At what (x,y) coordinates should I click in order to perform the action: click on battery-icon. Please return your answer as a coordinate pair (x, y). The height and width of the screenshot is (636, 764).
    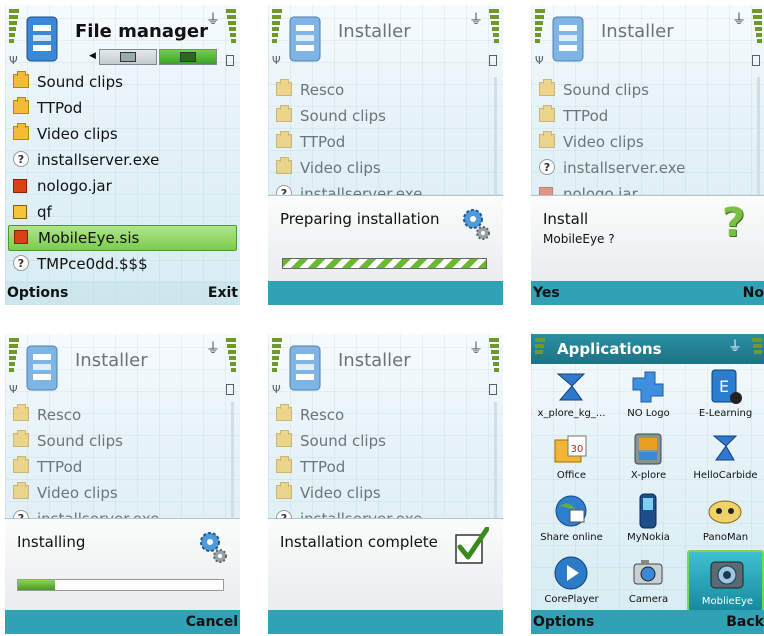
    Looking at the image, I should click on (493, 60).